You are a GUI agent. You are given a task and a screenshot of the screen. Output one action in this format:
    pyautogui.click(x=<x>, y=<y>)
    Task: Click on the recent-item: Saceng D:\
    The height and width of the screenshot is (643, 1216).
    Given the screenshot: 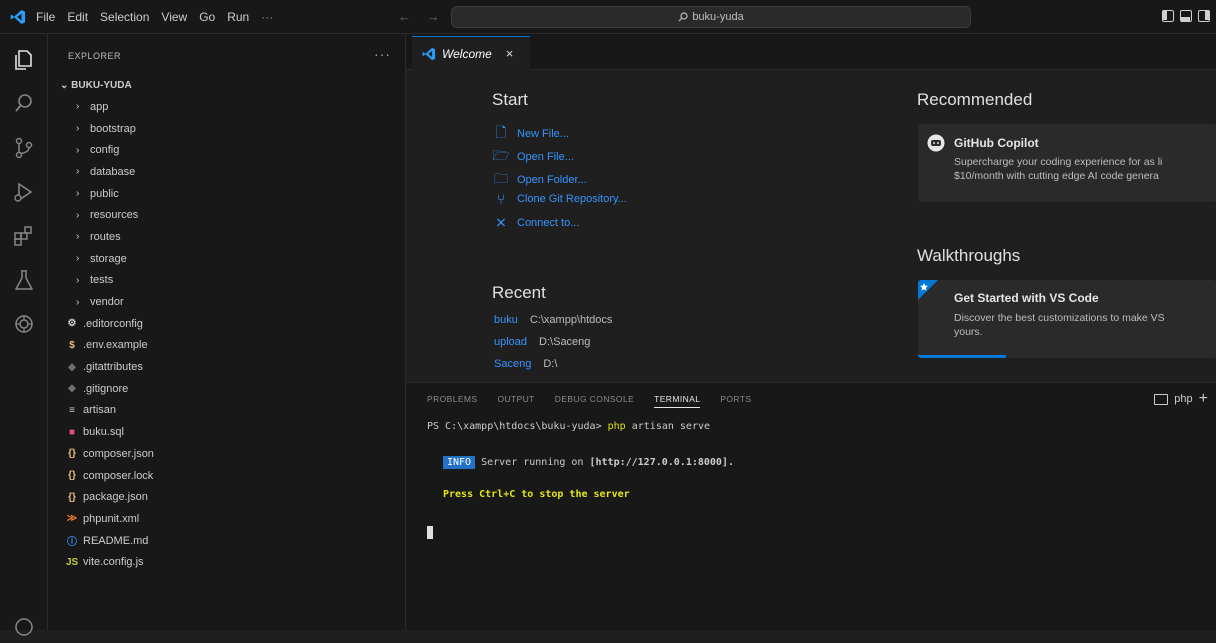 What is the action you would take?
    pyautogui.click(x=525, y=364)
    